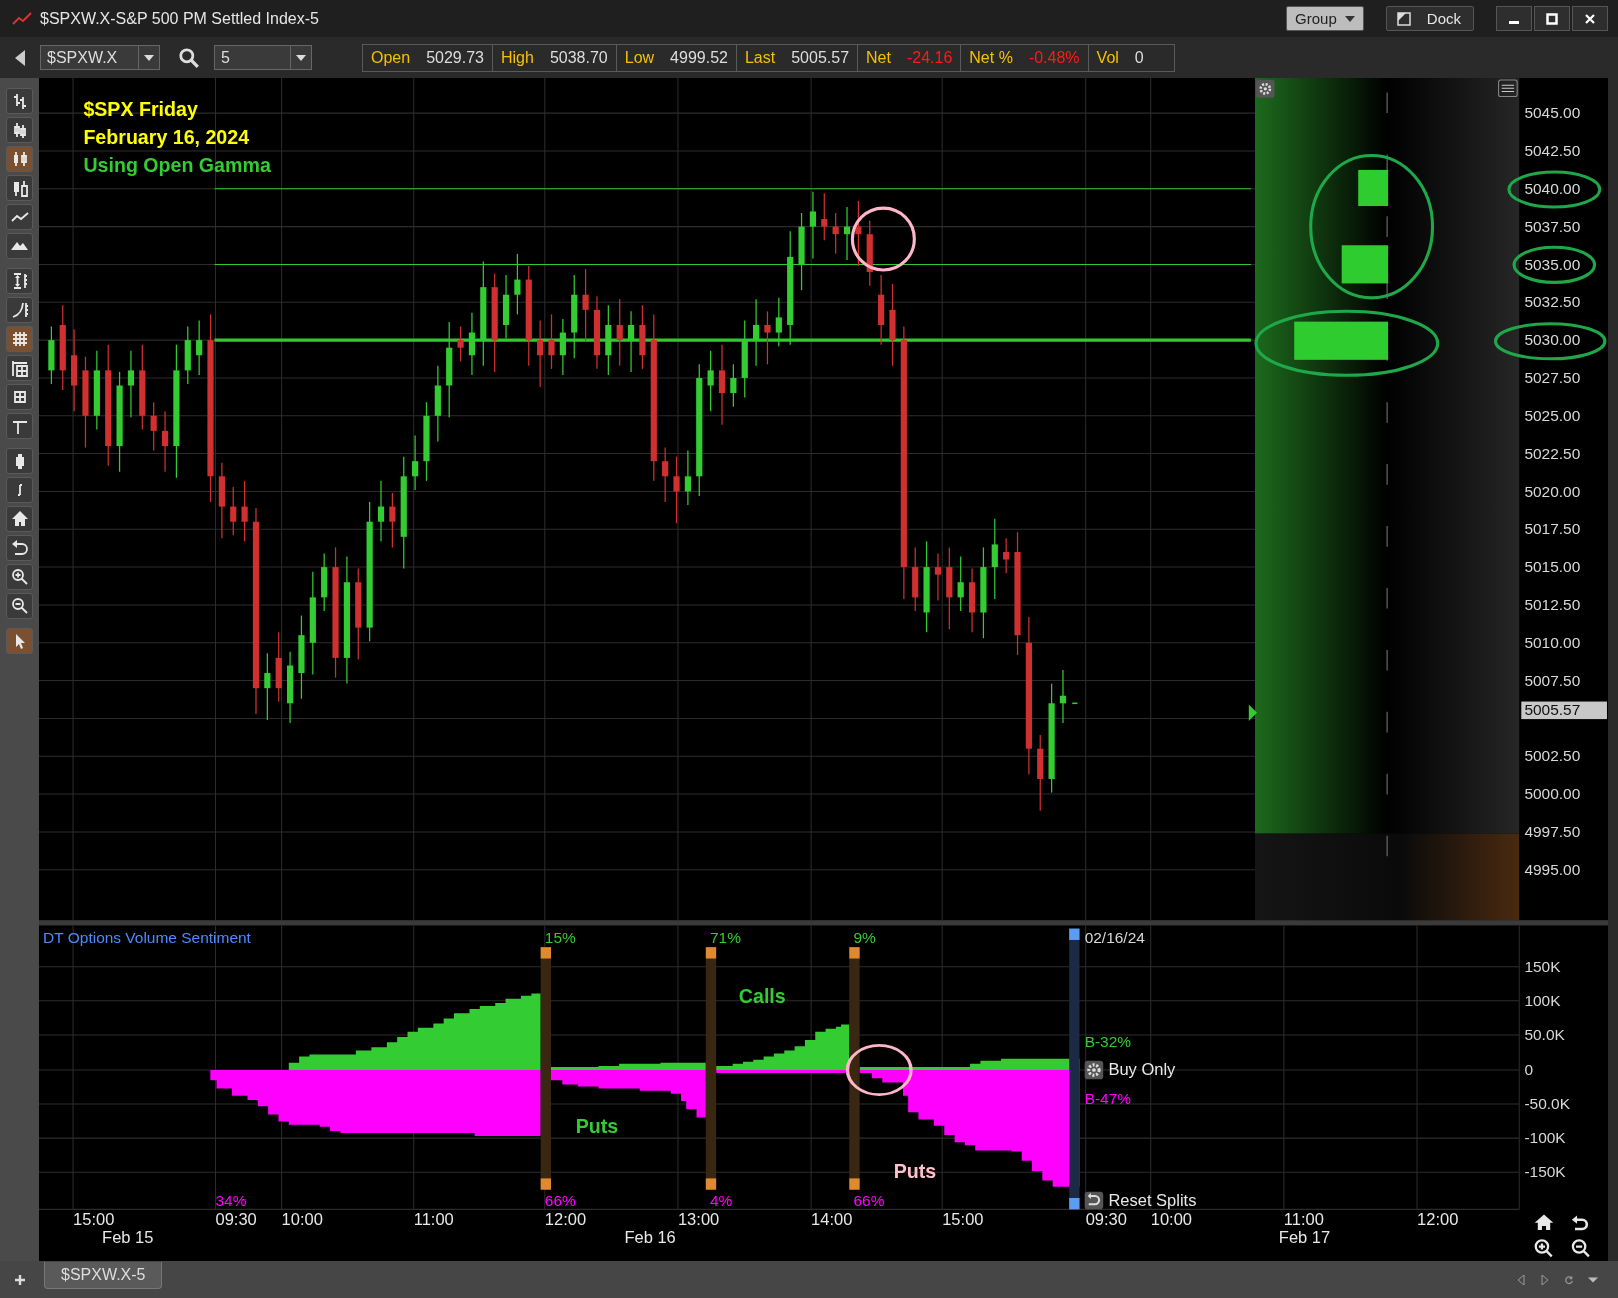  Describe the element at coordinates (177, 164) in the screenshot. I see `chart-note: Using Open Gamma` at that location.